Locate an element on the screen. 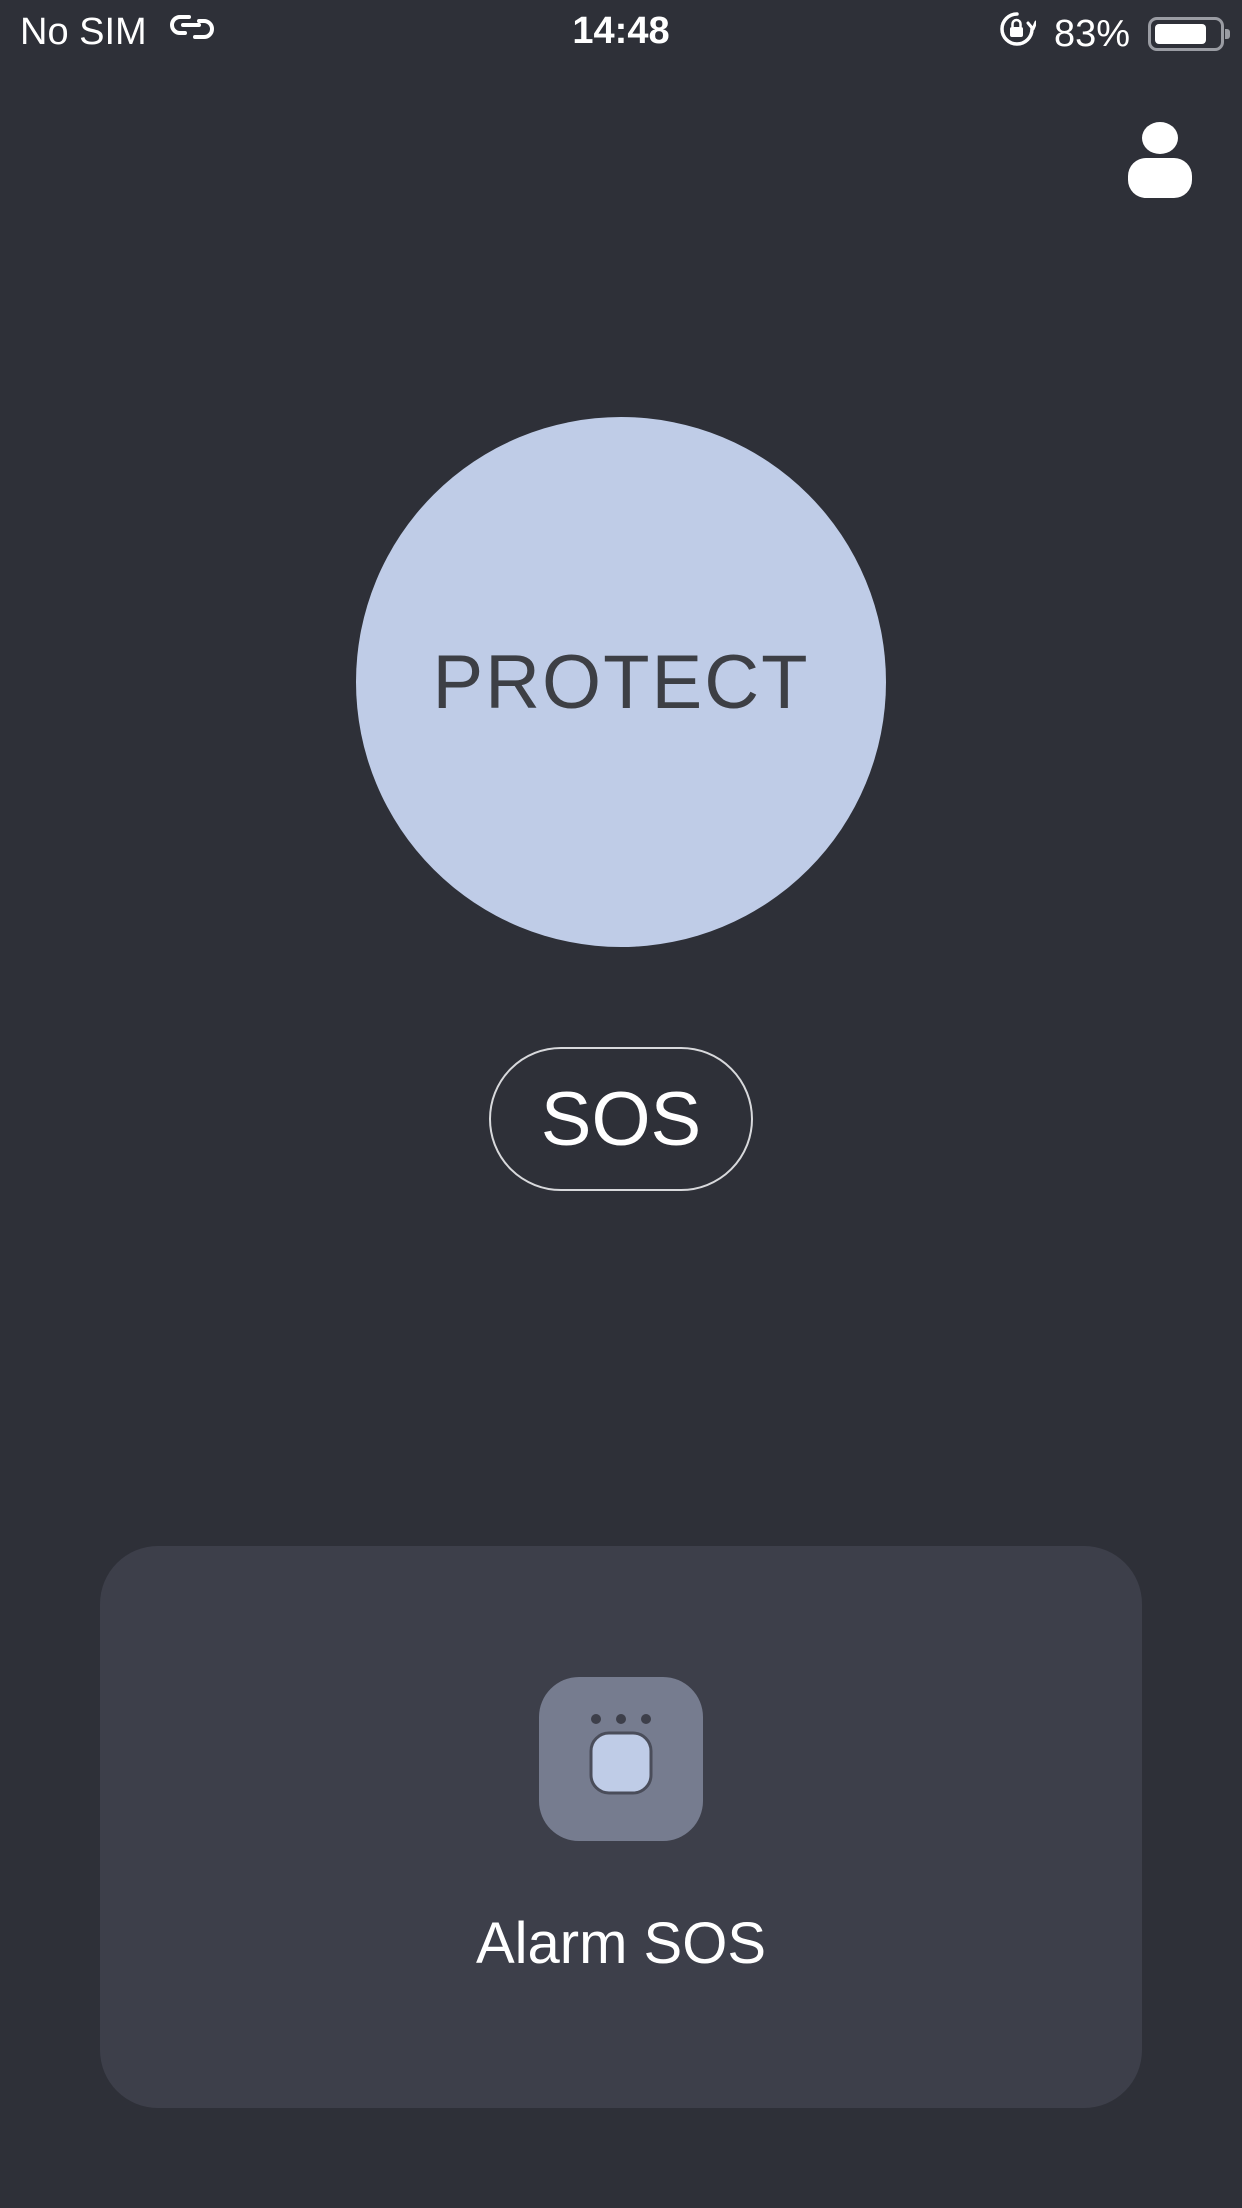 This screenshot has width=1242, height=2208. link-icon is located at coordinates (192, 32).